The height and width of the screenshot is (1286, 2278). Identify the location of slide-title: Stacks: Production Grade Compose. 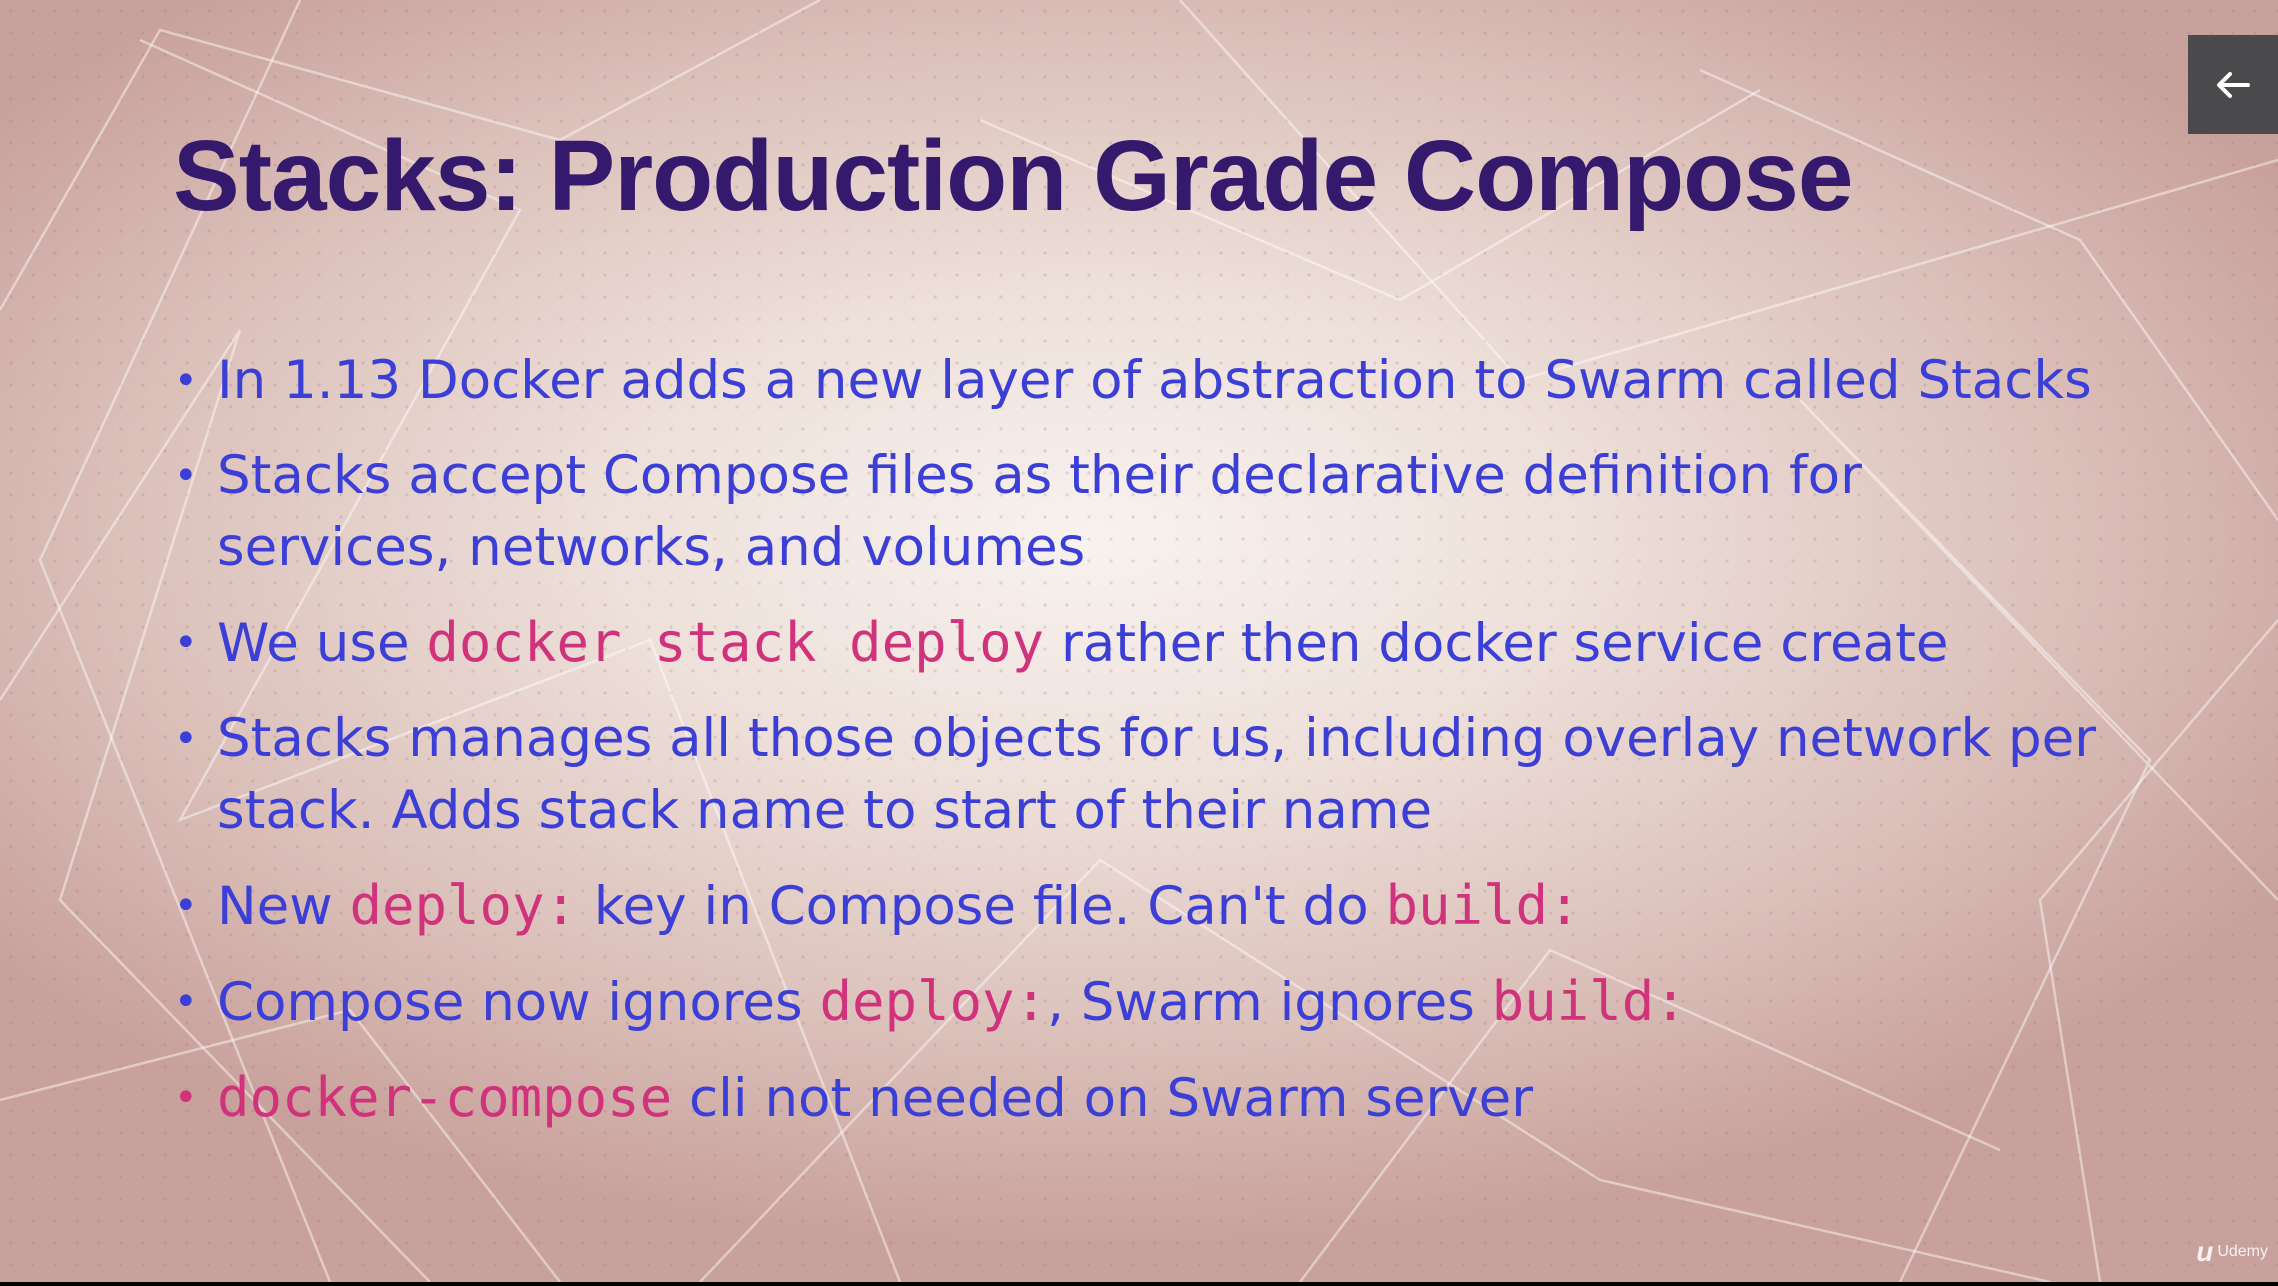
(1013, 176).